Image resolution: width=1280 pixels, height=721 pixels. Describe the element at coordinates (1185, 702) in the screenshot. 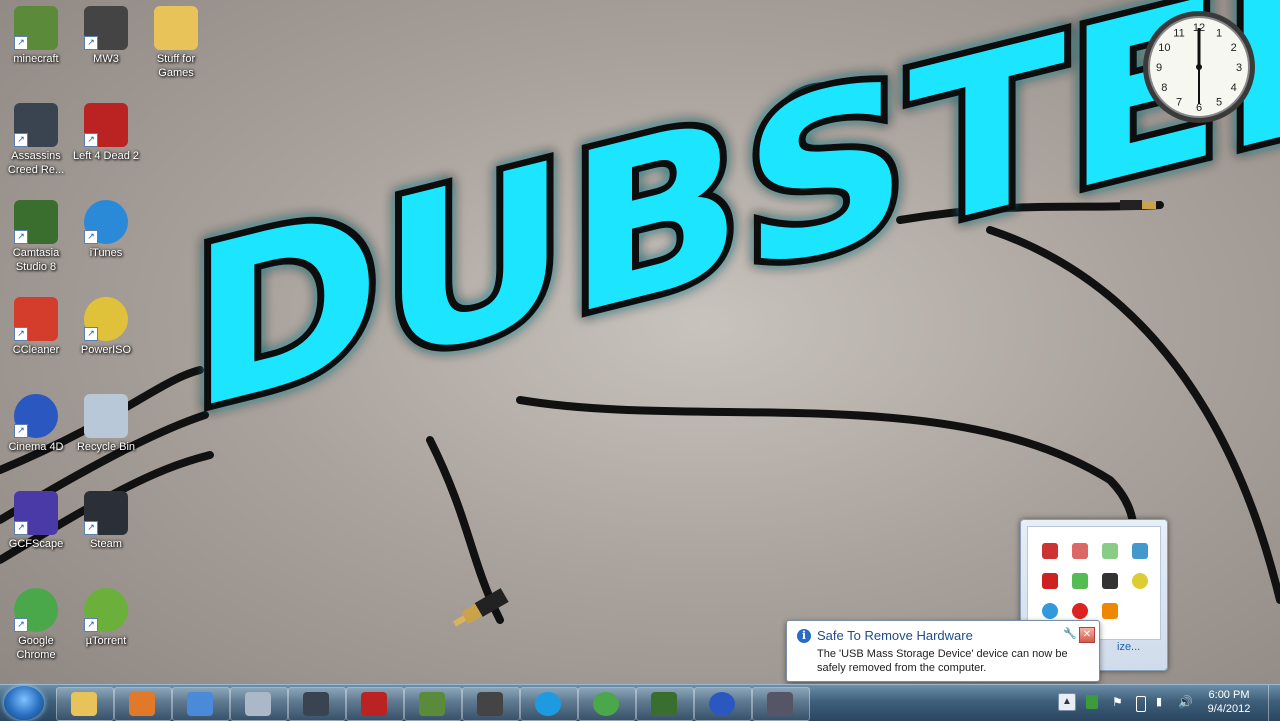

I see `volume-icon: 🔊` at that location.